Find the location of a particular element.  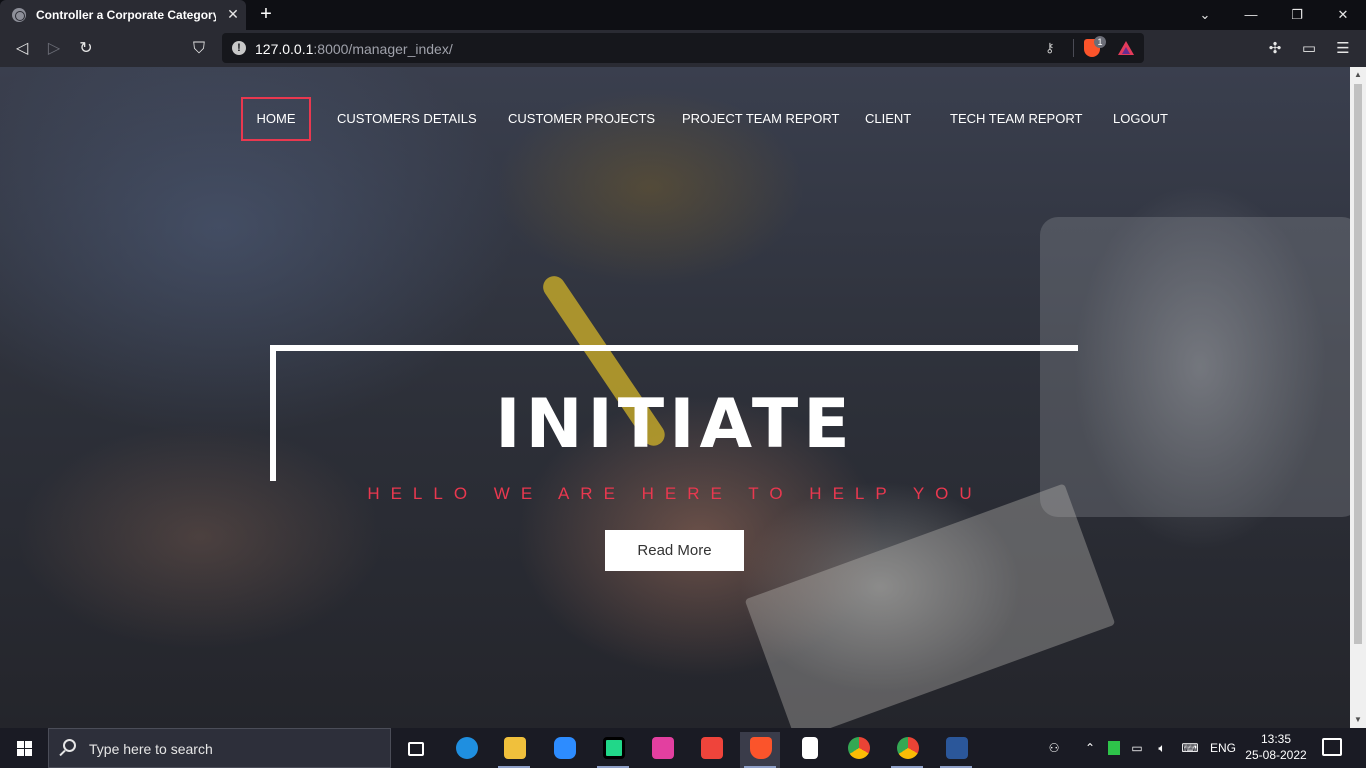

people-icon: ⚇ is located at coordinates (1054, 748).